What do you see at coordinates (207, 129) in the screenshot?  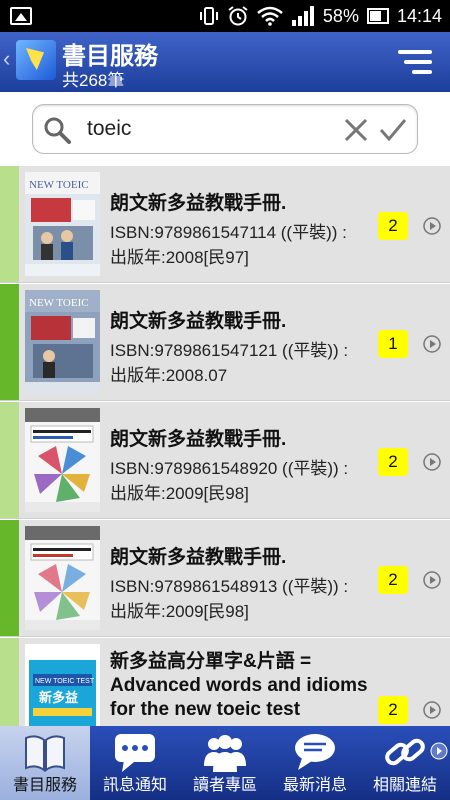 I see `search-input` at bounding box center [207, 129].